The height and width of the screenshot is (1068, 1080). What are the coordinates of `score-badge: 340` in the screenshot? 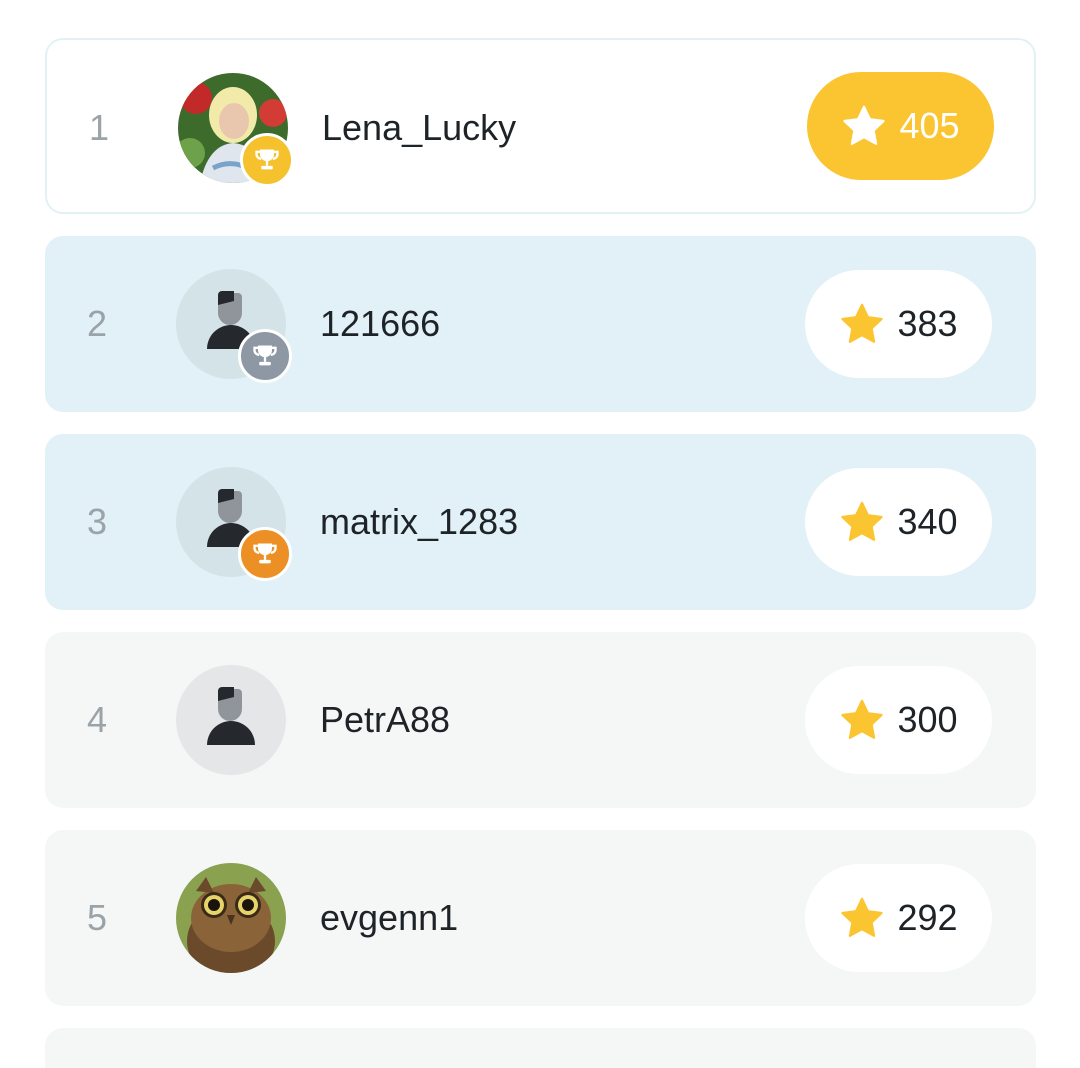 It's located at (898, 522).